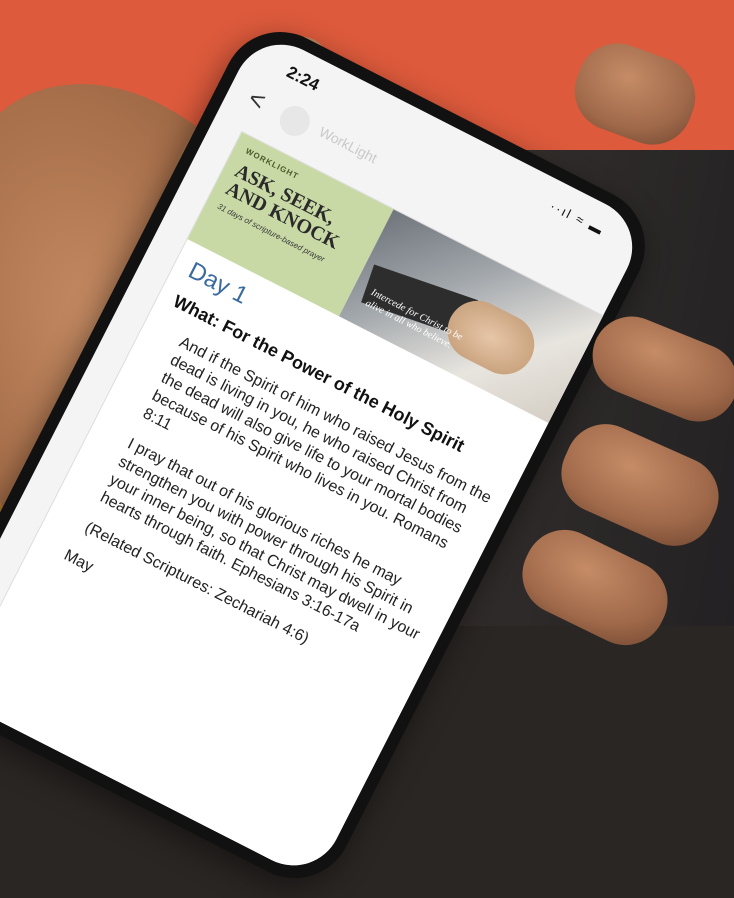 The height and width of the screenshot is (898, 734). What do you see at coordinates (295, 121) in the screenshot?
I see `avatar` at bounding box center [295, 121].